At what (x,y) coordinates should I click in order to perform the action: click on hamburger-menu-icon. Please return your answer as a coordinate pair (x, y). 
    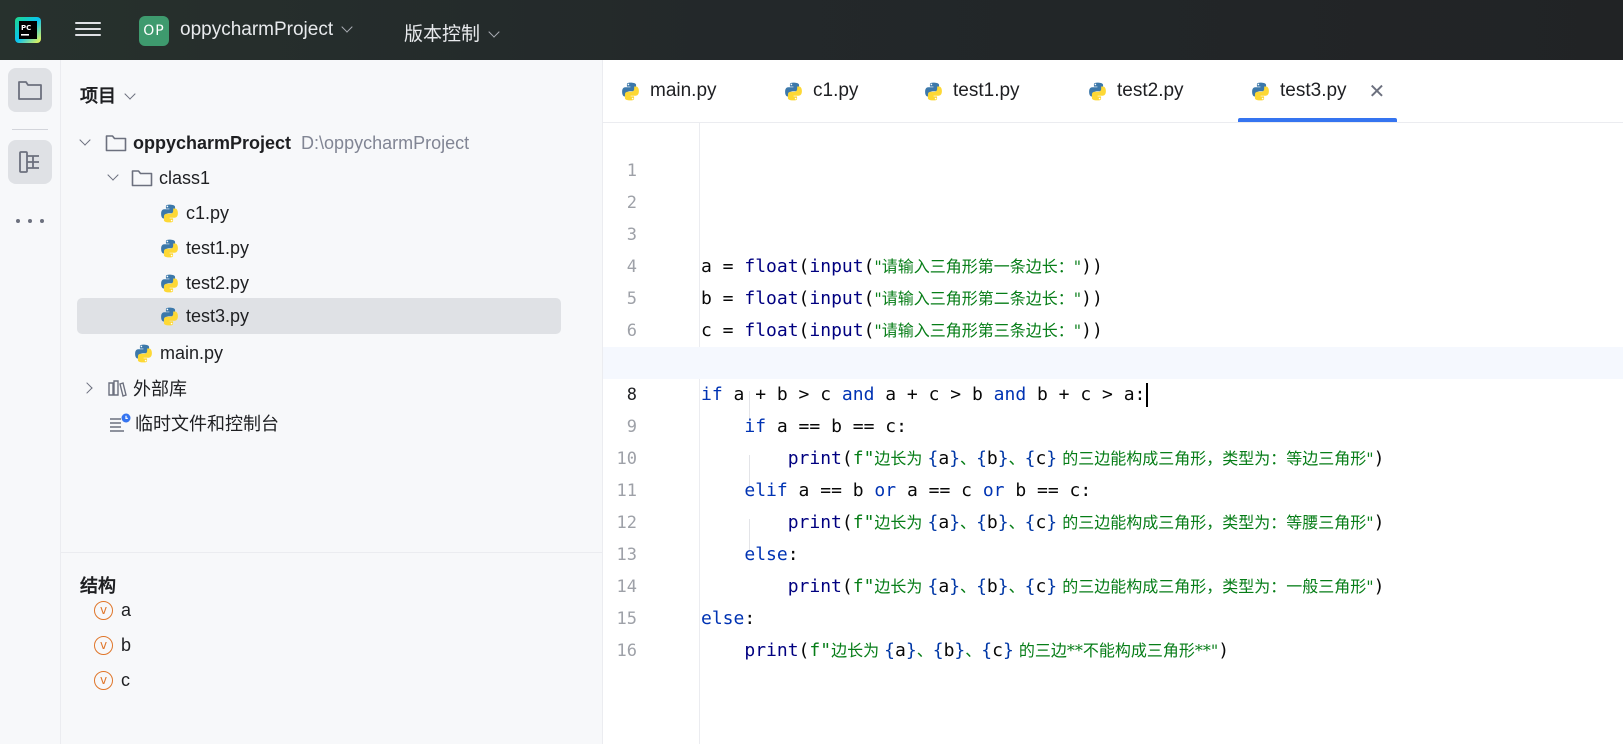
    Looking at the image, I should click on (88, 23).